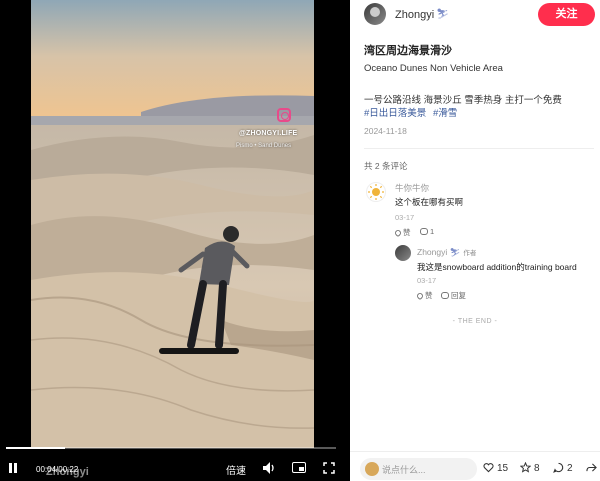 The height and width of the screenshot is (481, 600). What do you see at coordinates (284, 115) in the screenshot?
I see `instagram-watermark-icon` at bounding box center [284, 115].